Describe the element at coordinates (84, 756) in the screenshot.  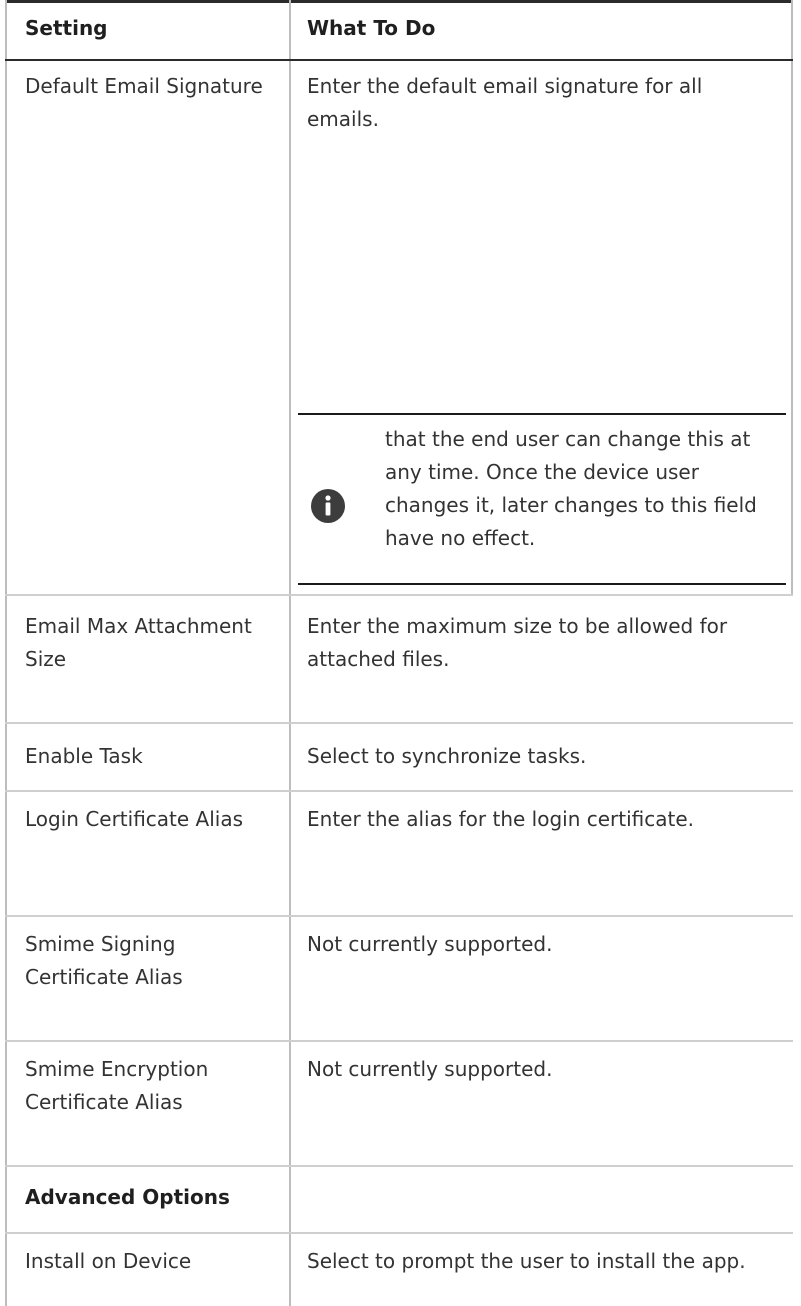
I see `setting-cell: Enable Task` at that location.